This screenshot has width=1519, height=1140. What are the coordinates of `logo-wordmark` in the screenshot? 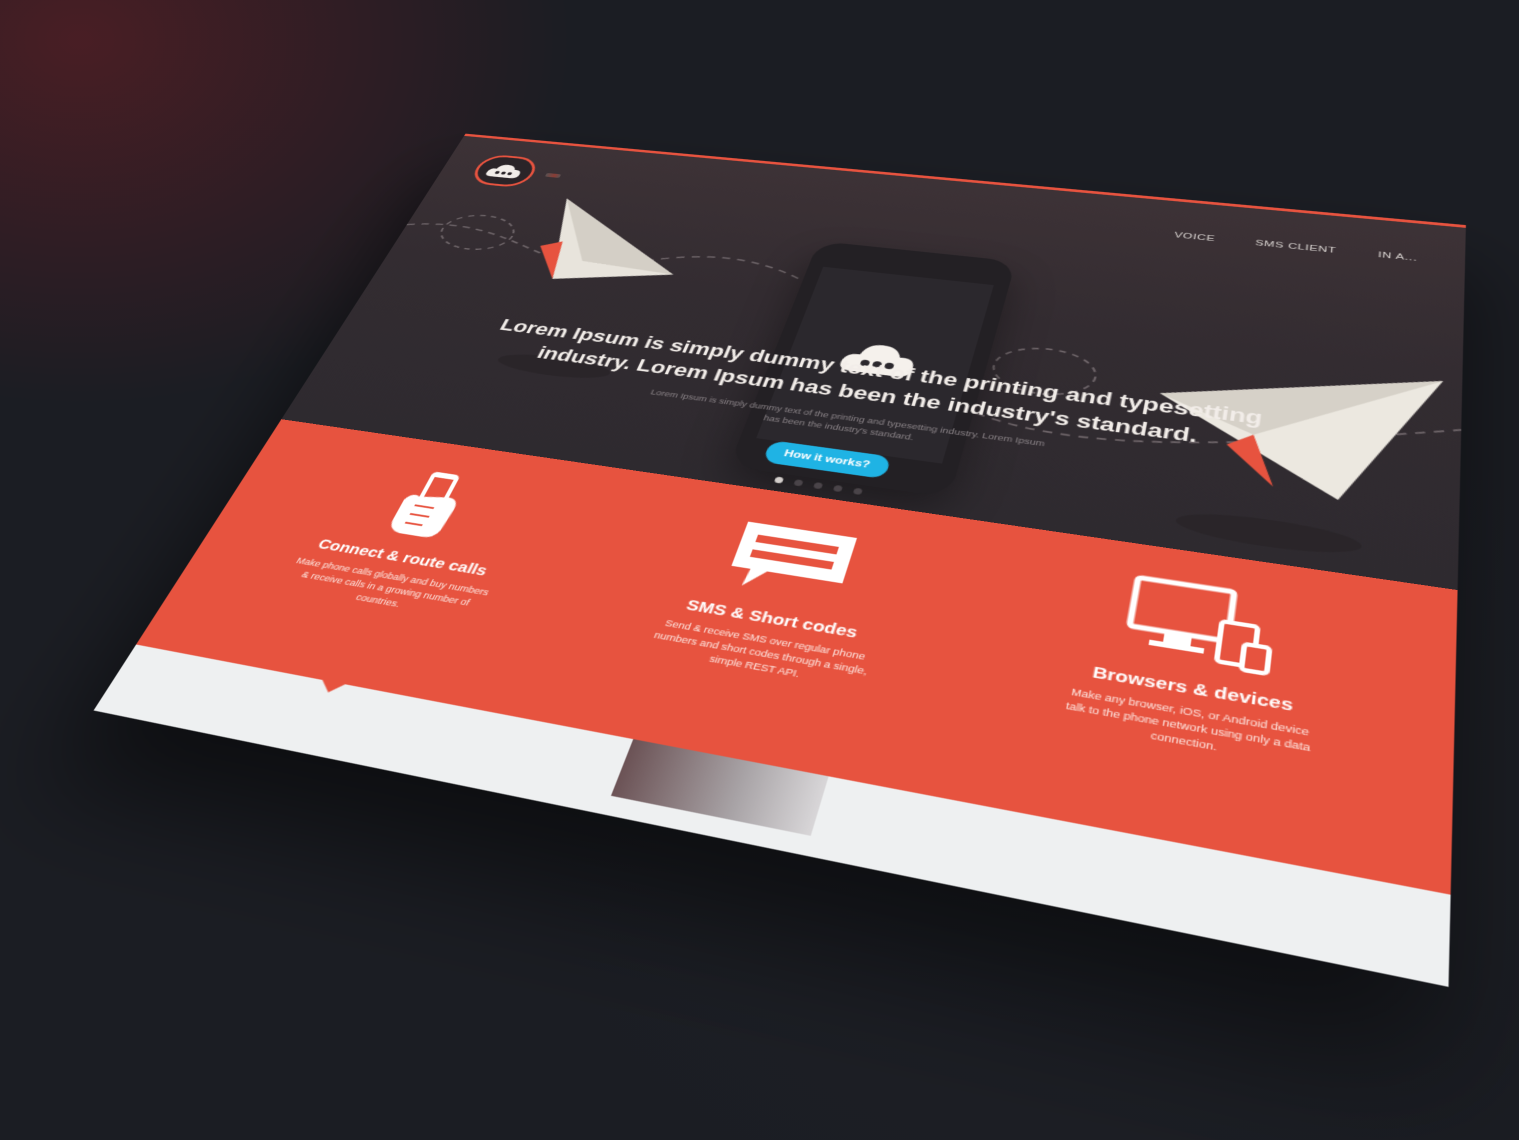 It's located at (553, 175).